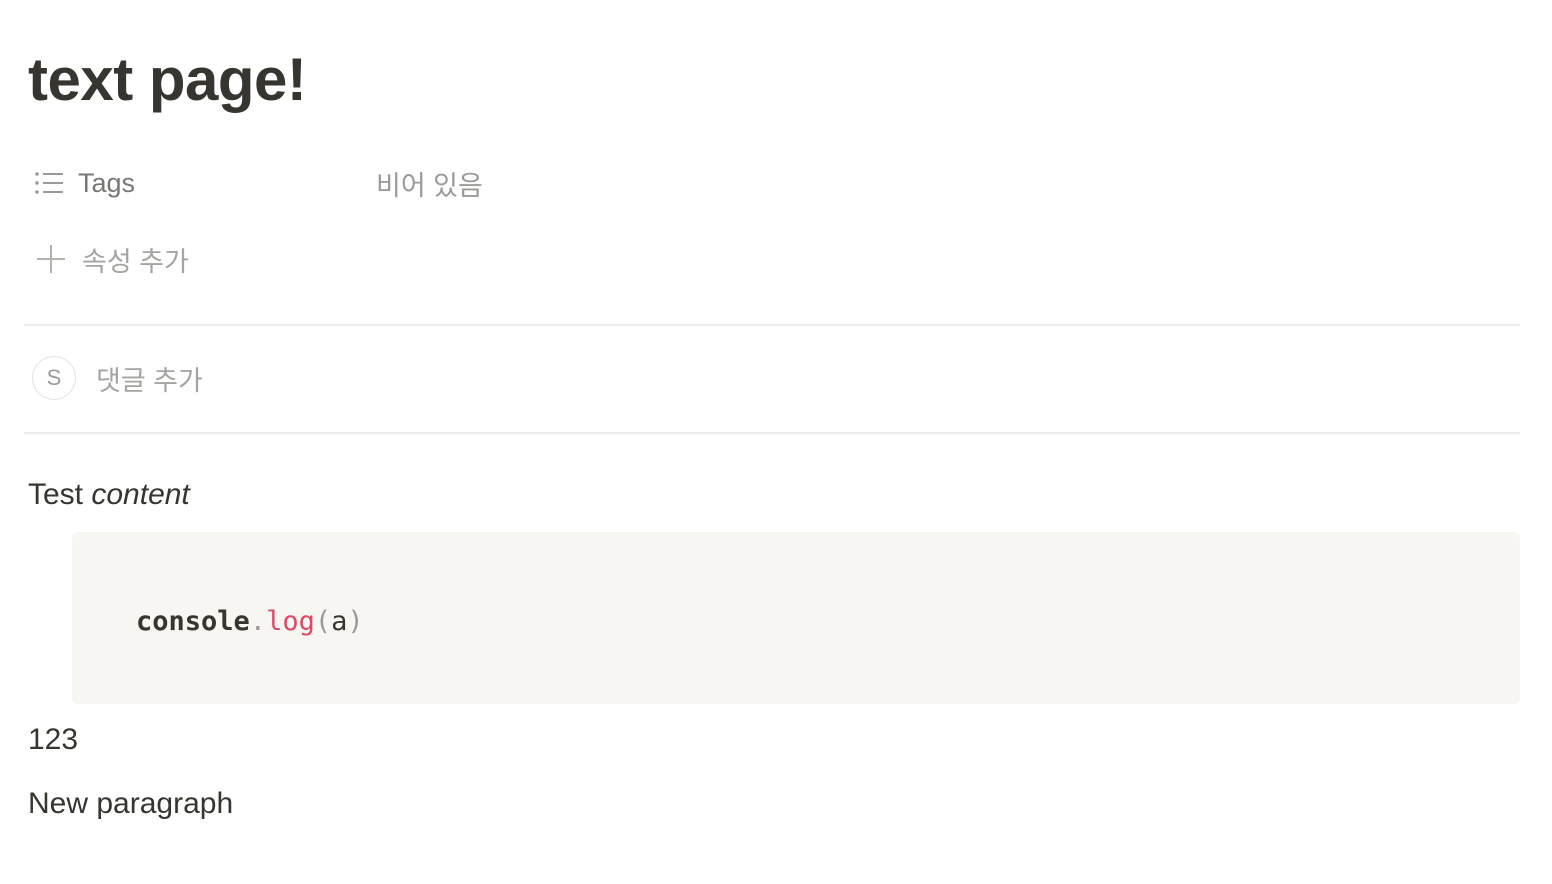 This screenshot has height=884, width=1552. I want to click on add-property-button: 속성 추가, so click(108, 259).